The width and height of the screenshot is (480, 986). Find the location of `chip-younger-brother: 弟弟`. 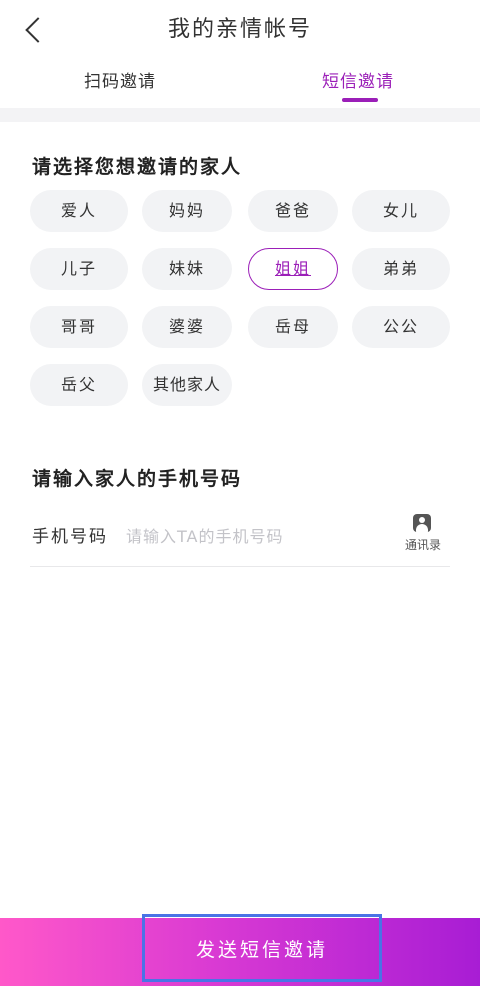

chip-younger-brother: 弟弟 is located at coordinates (401, 269).